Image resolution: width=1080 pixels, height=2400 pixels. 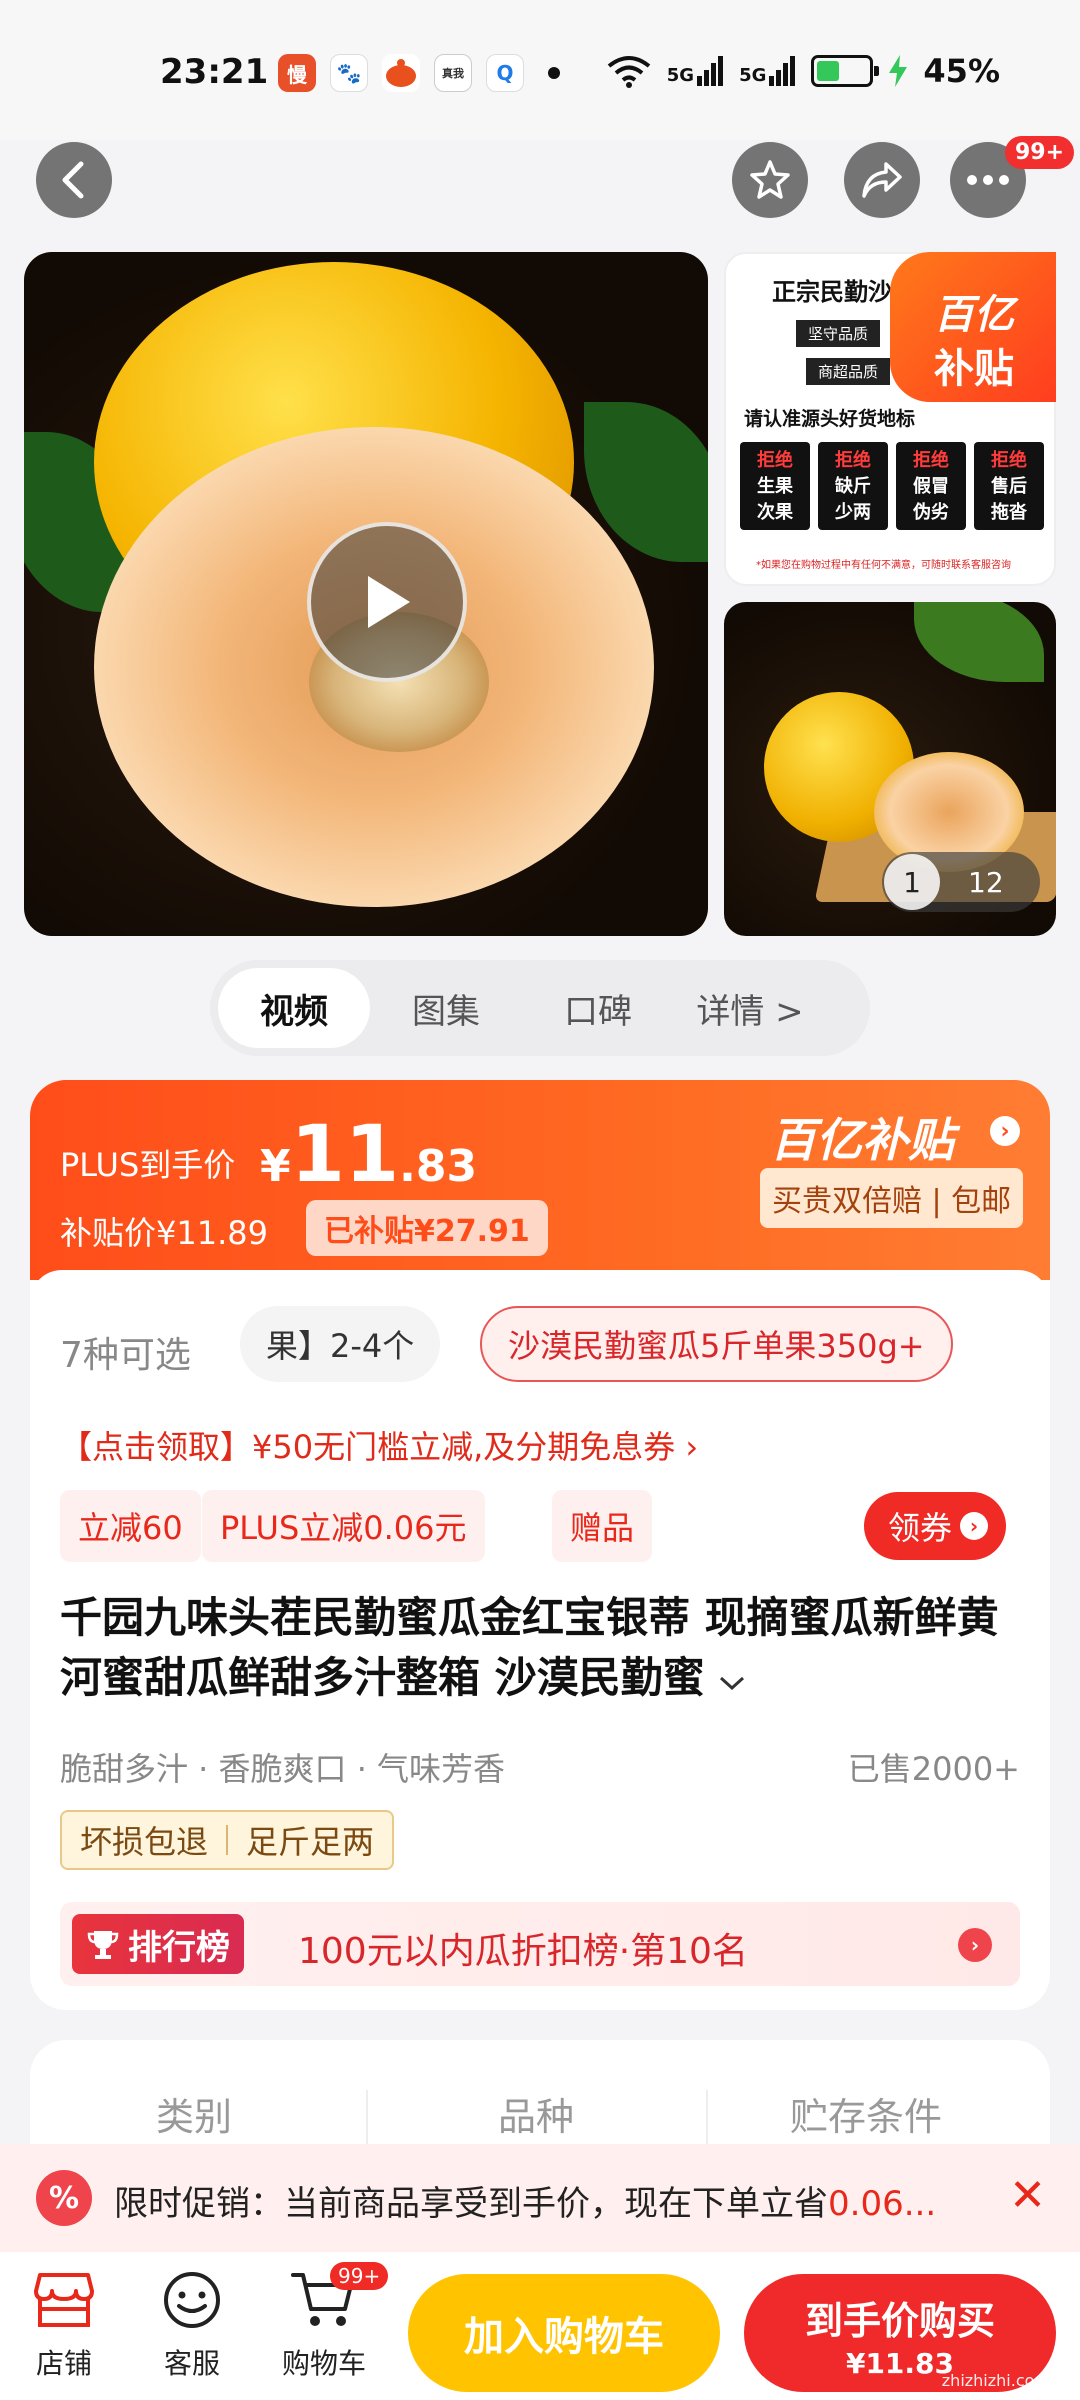 What do you see at coordinates (192, 2300) in the screenshot?
I see `customer-service-icon` at bounding box center [192, 2300].